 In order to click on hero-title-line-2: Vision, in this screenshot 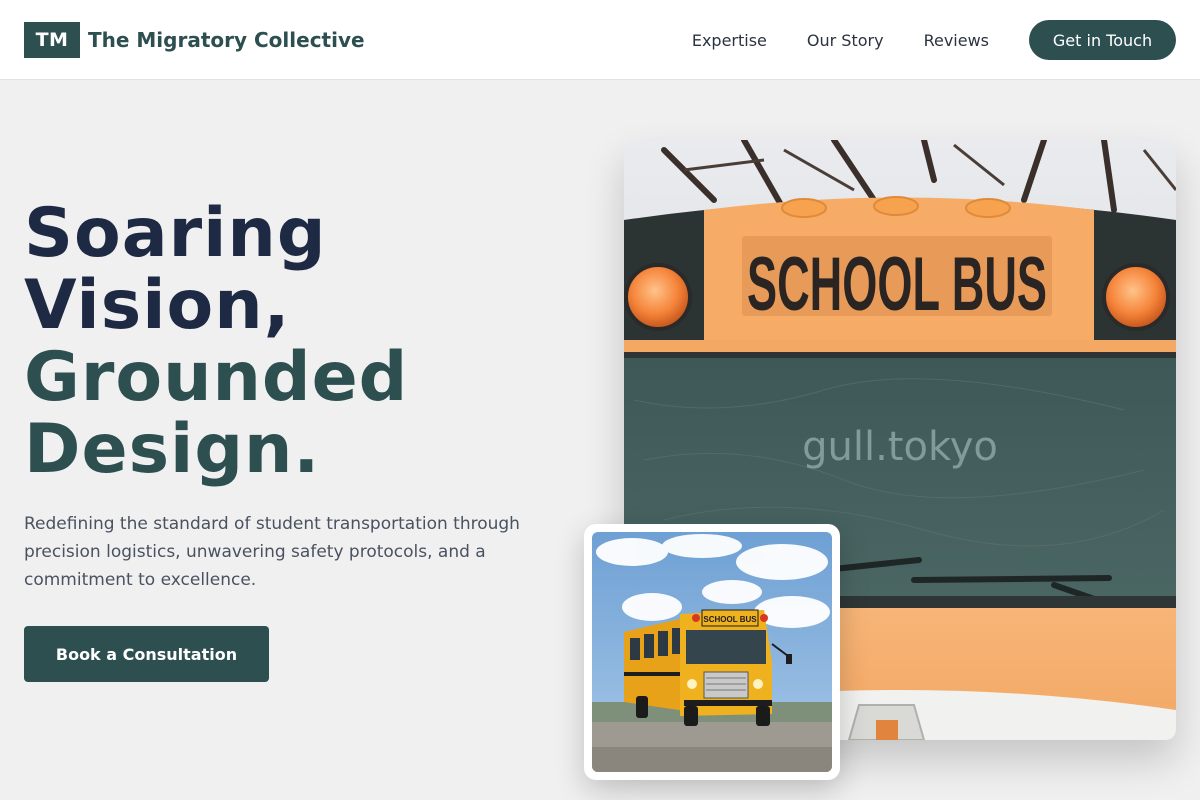, I will do `click(157, 305)`.